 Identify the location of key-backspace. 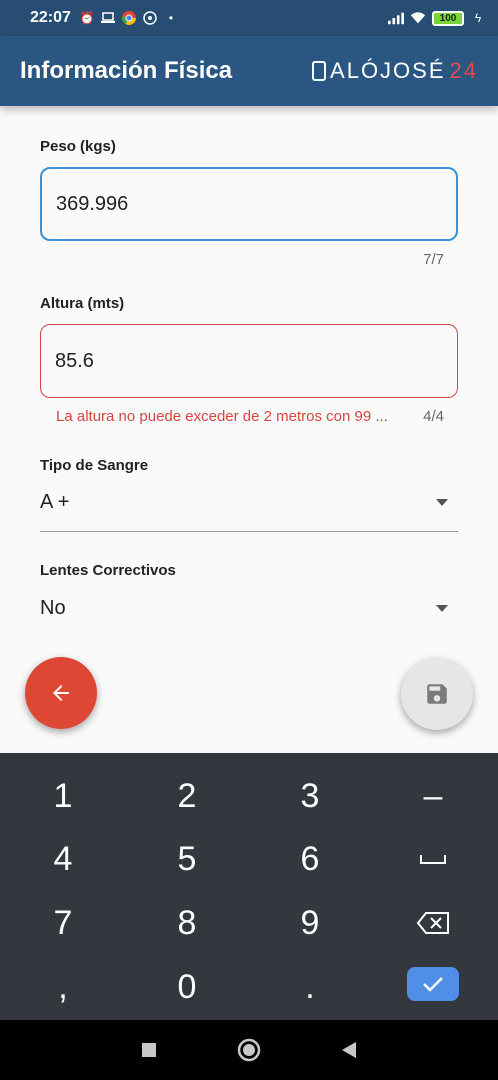
(433, 923).